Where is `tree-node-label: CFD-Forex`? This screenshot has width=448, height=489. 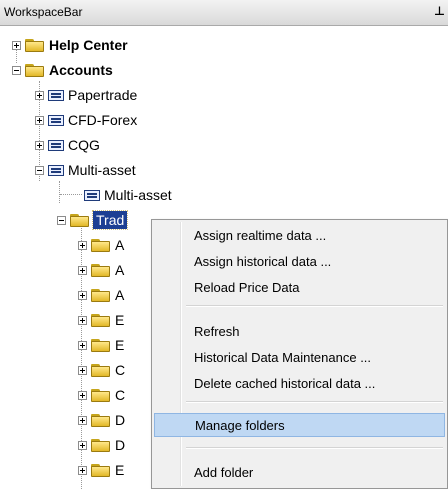 tree-node-label: CFD-Forex is located at coordinates (103, 120).